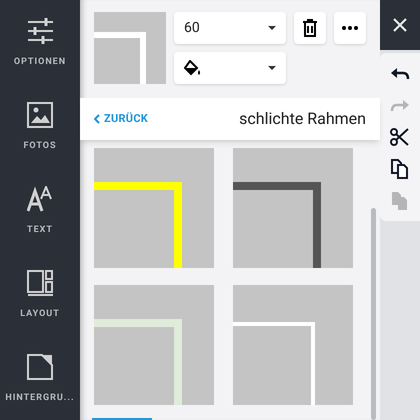 The image size is (420, 420). Describe the element at coordinates (230, 28) in the screenshot. I see `size-dropdown: 60` at that location.